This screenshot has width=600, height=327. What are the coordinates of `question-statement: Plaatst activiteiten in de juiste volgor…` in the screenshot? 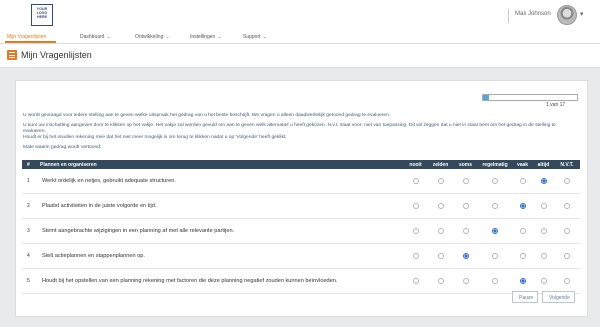 It's located at (220, 206).